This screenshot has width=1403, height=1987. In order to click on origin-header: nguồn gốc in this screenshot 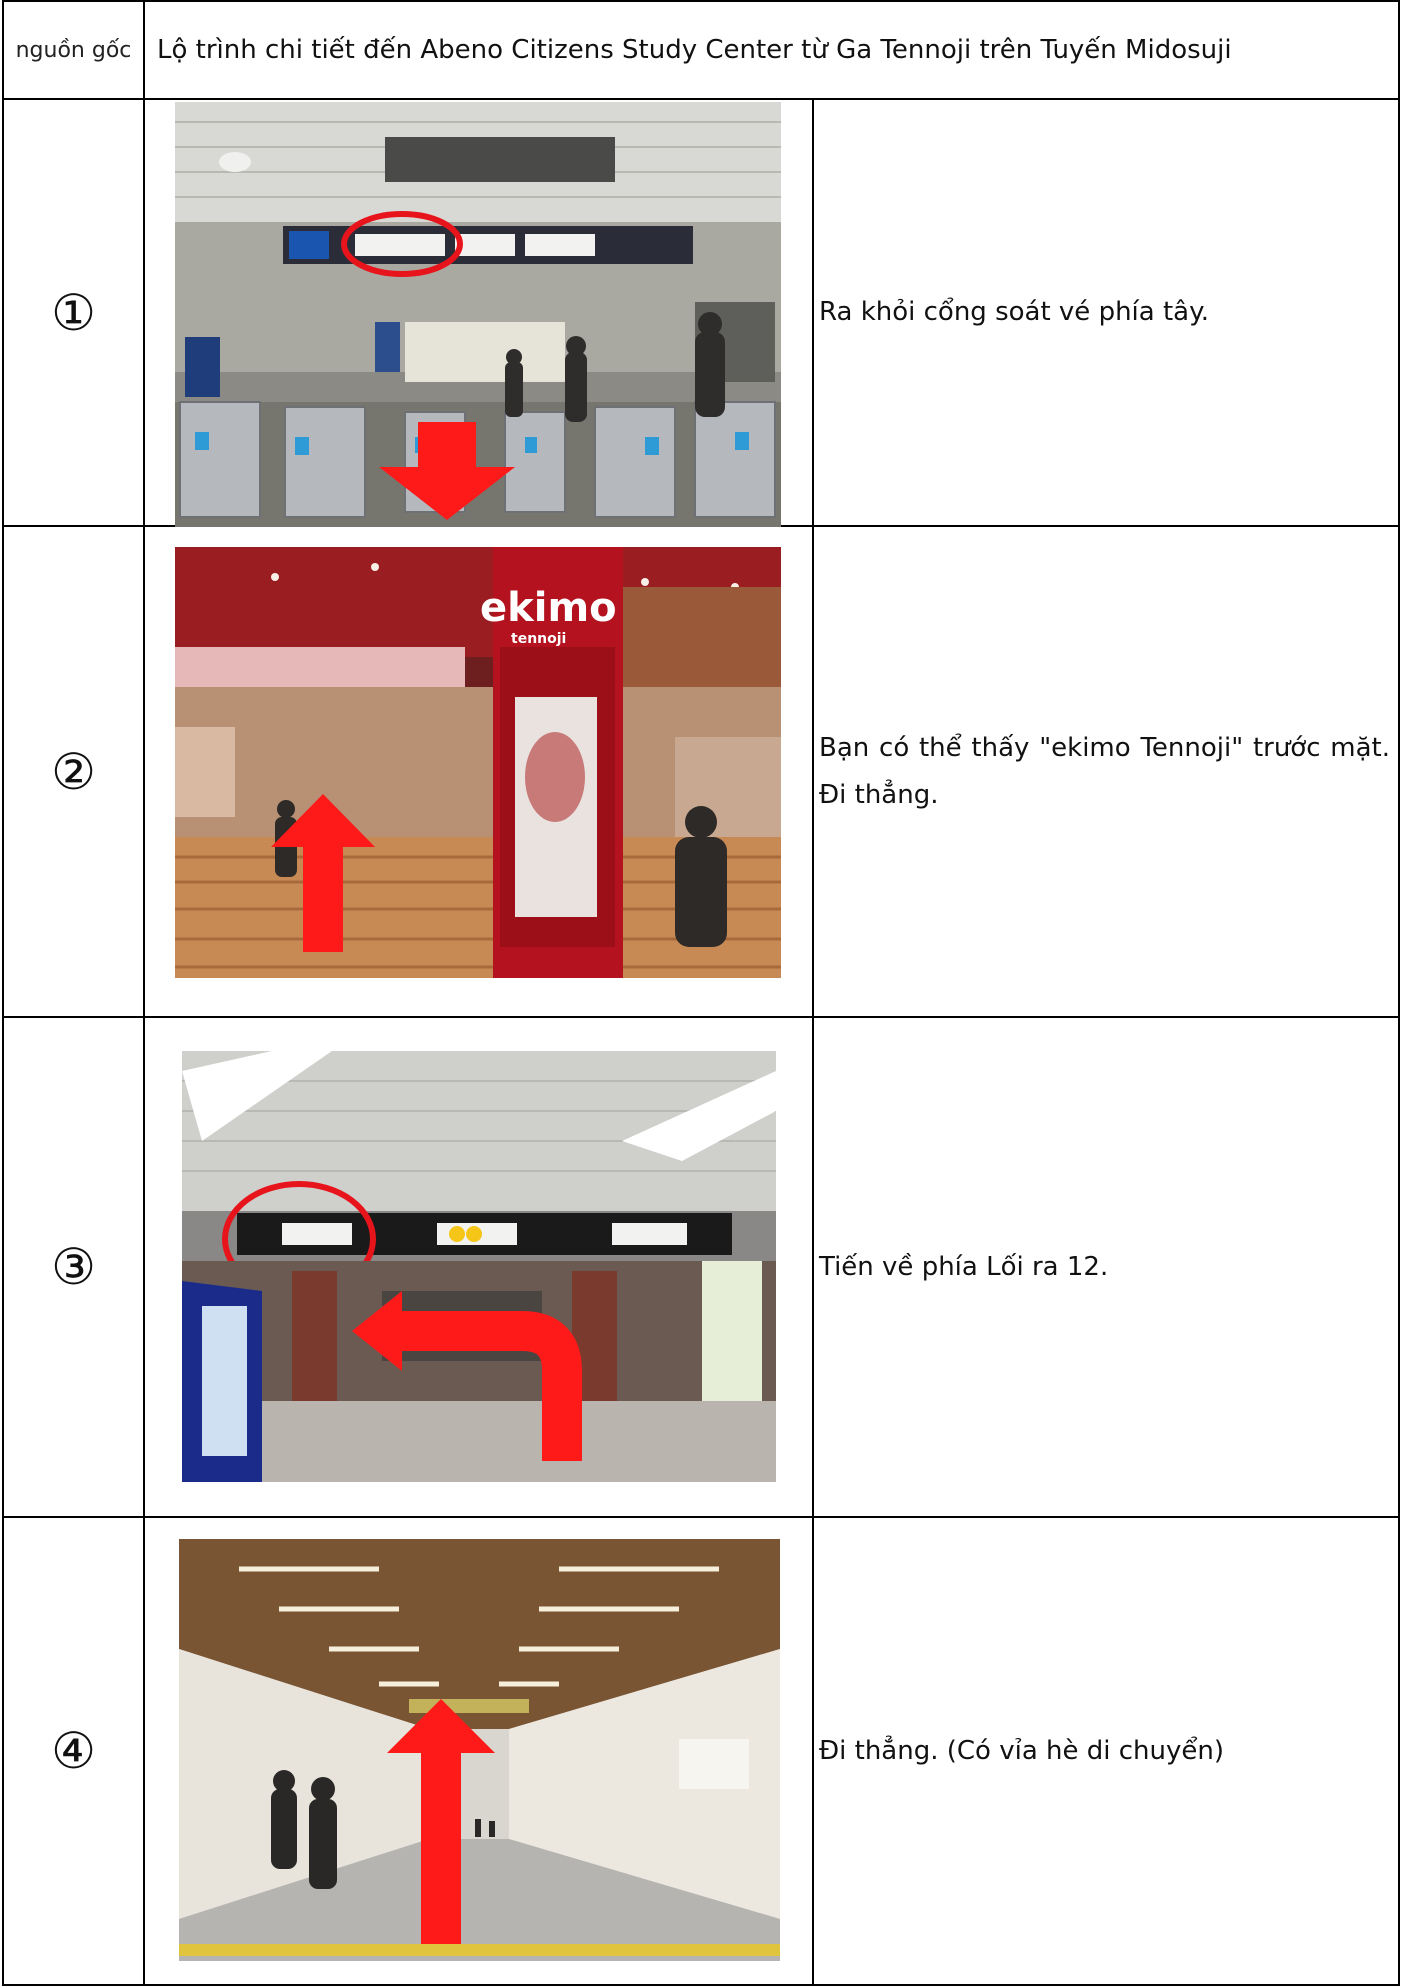, I will do `click(73, 50)`.